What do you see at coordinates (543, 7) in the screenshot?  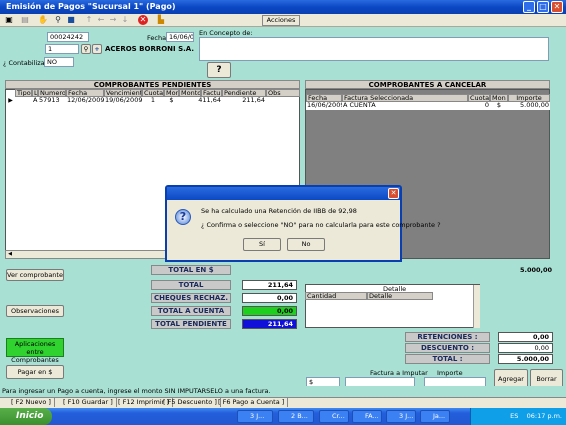 I see `maximize-button: □` at bounding box center [543, 7].